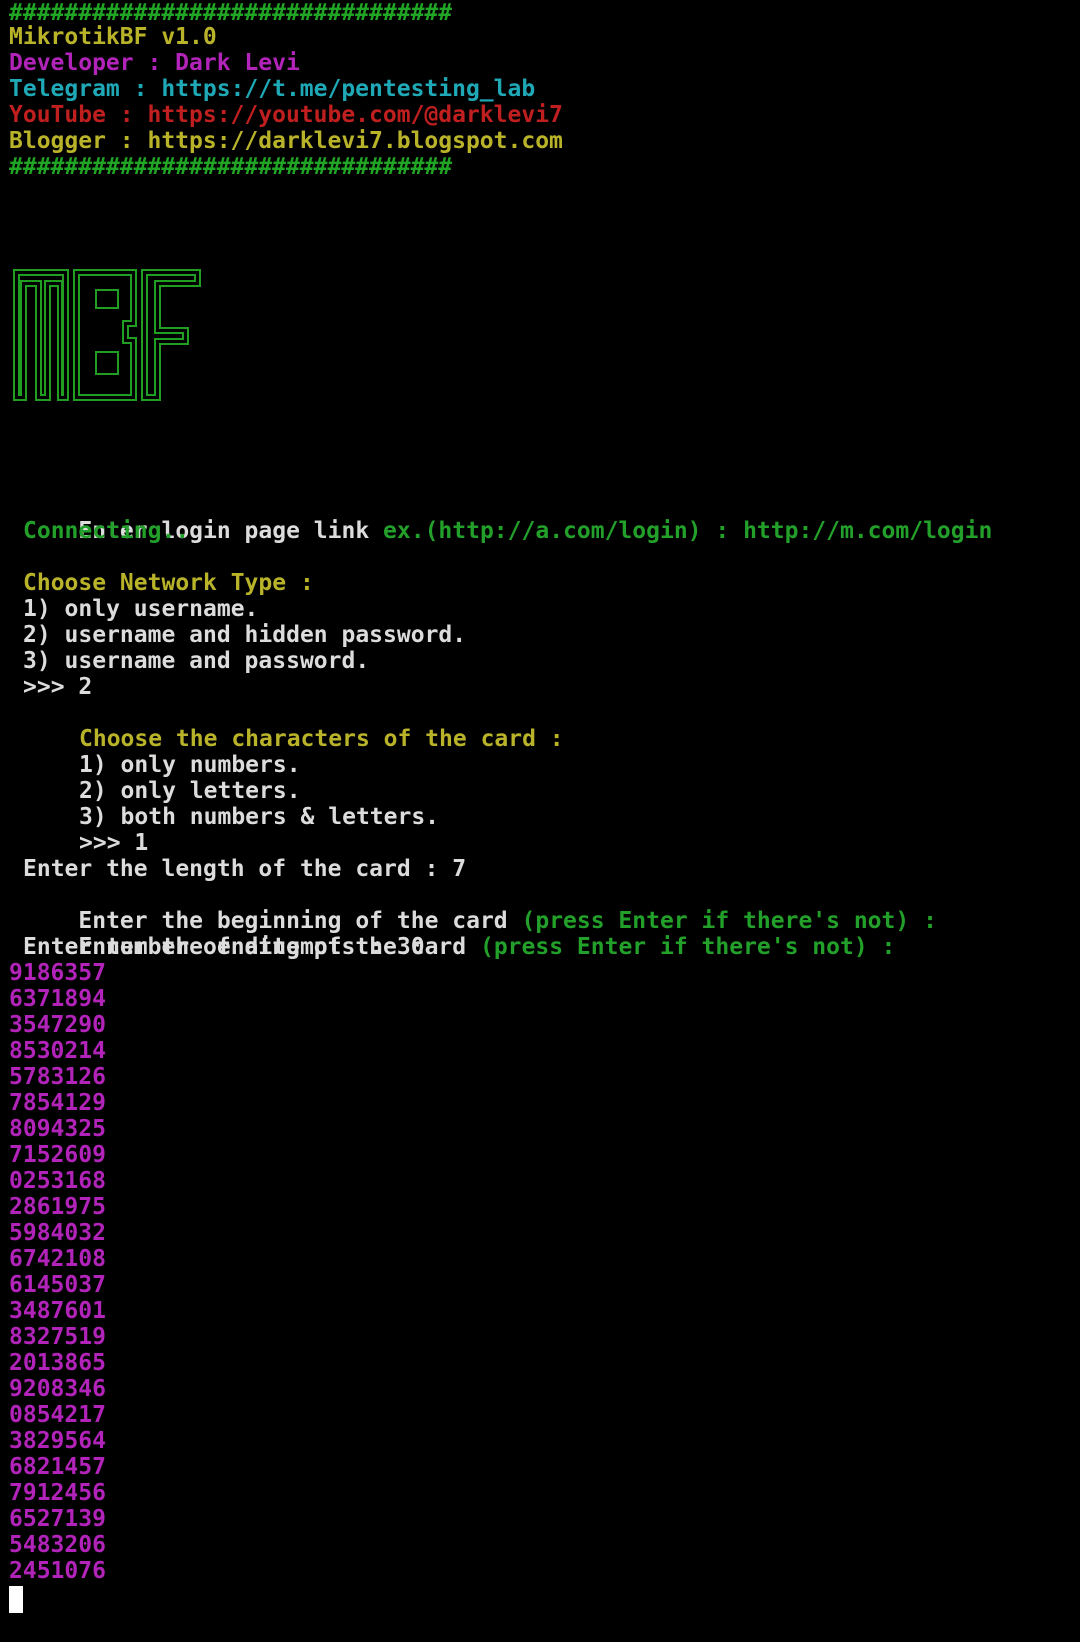 Image resolution: width=1080 pixels, height=1642 pixels. Describe the element at coordinates (57, 1259) in the screenshot. I see `code-line: 6742108` at that location.